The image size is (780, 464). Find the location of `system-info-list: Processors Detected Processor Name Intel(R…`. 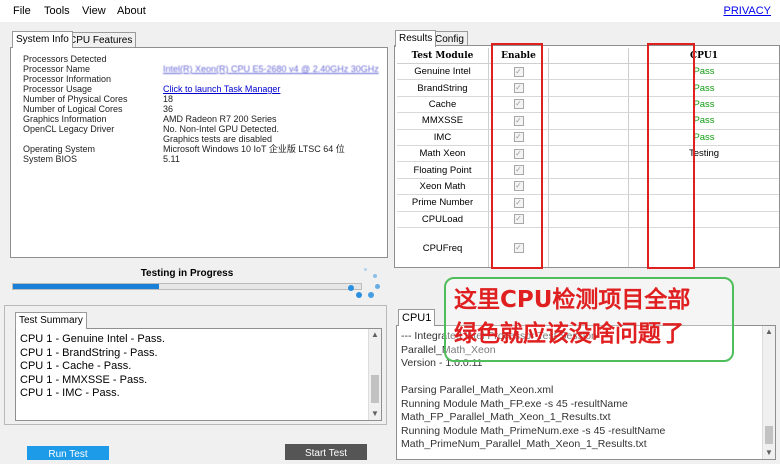

system-info-list: Processors Detected Processor Name Intel(R… is located at coordinates (204, 124).